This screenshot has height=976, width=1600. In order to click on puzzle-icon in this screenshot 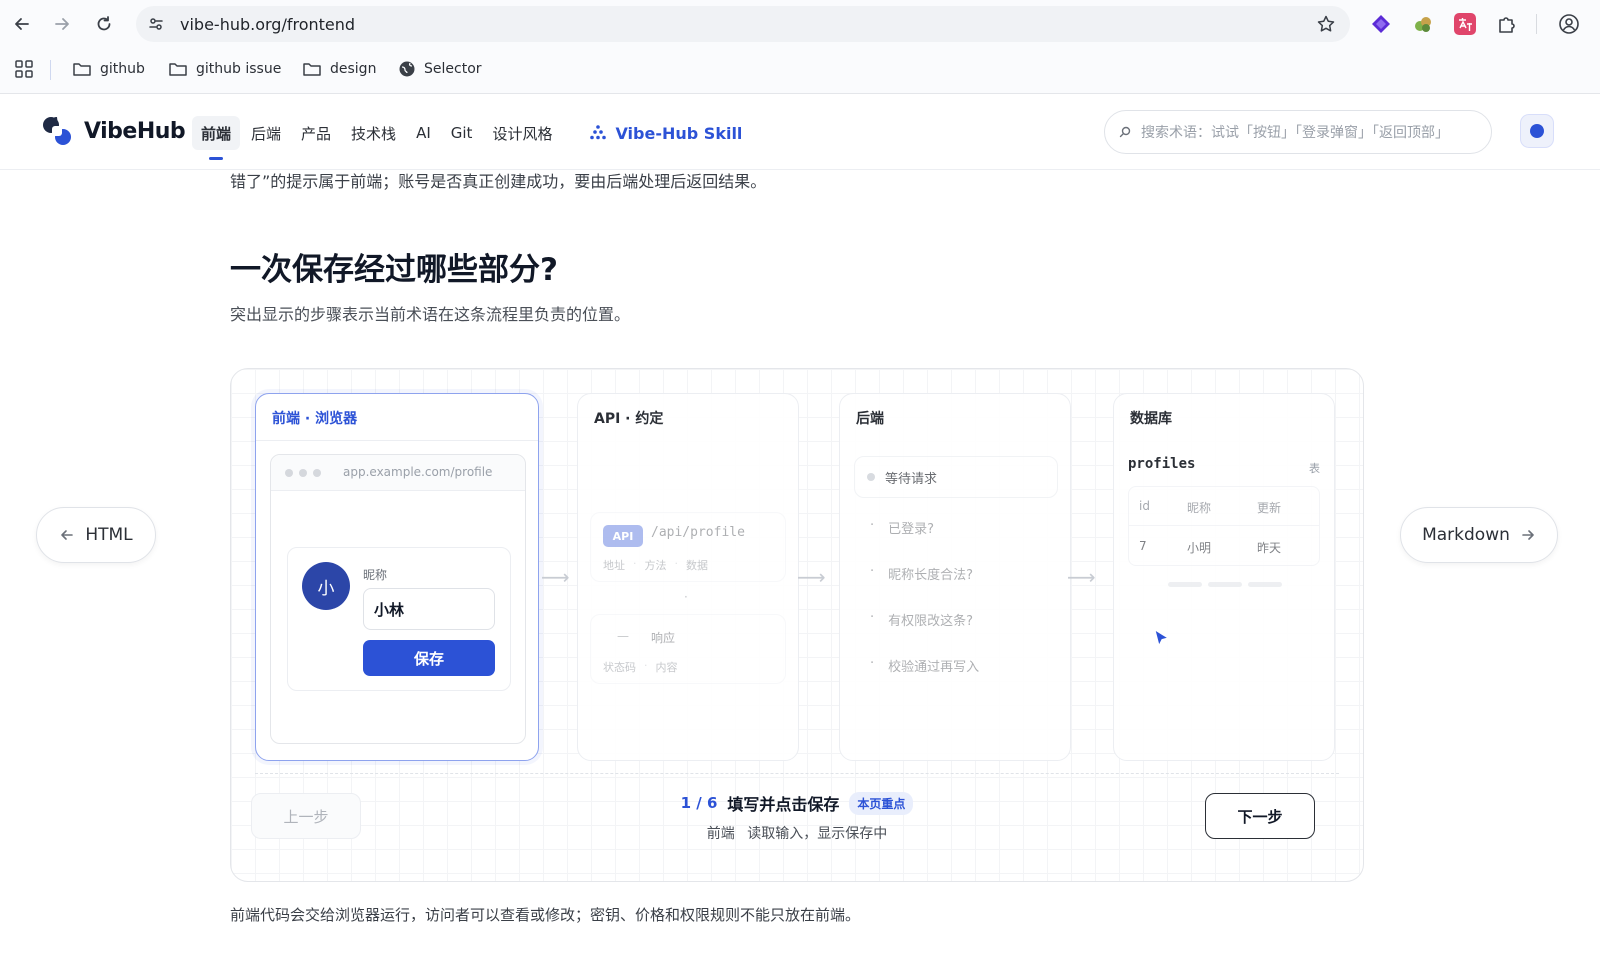, I will do `click(1507, 25)`.